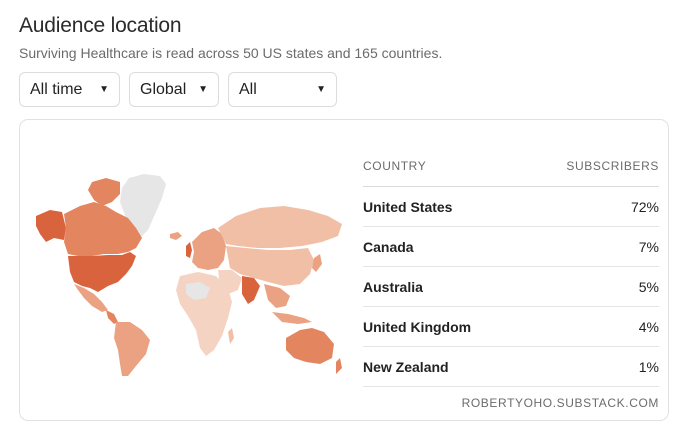 Image resolution: width=700 pixels, height=439 pixels. I want to click on map-region-japan, so click(317, 263).